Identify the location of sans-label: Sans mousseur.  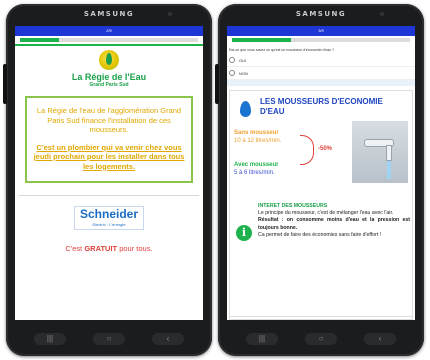
(256, 133).